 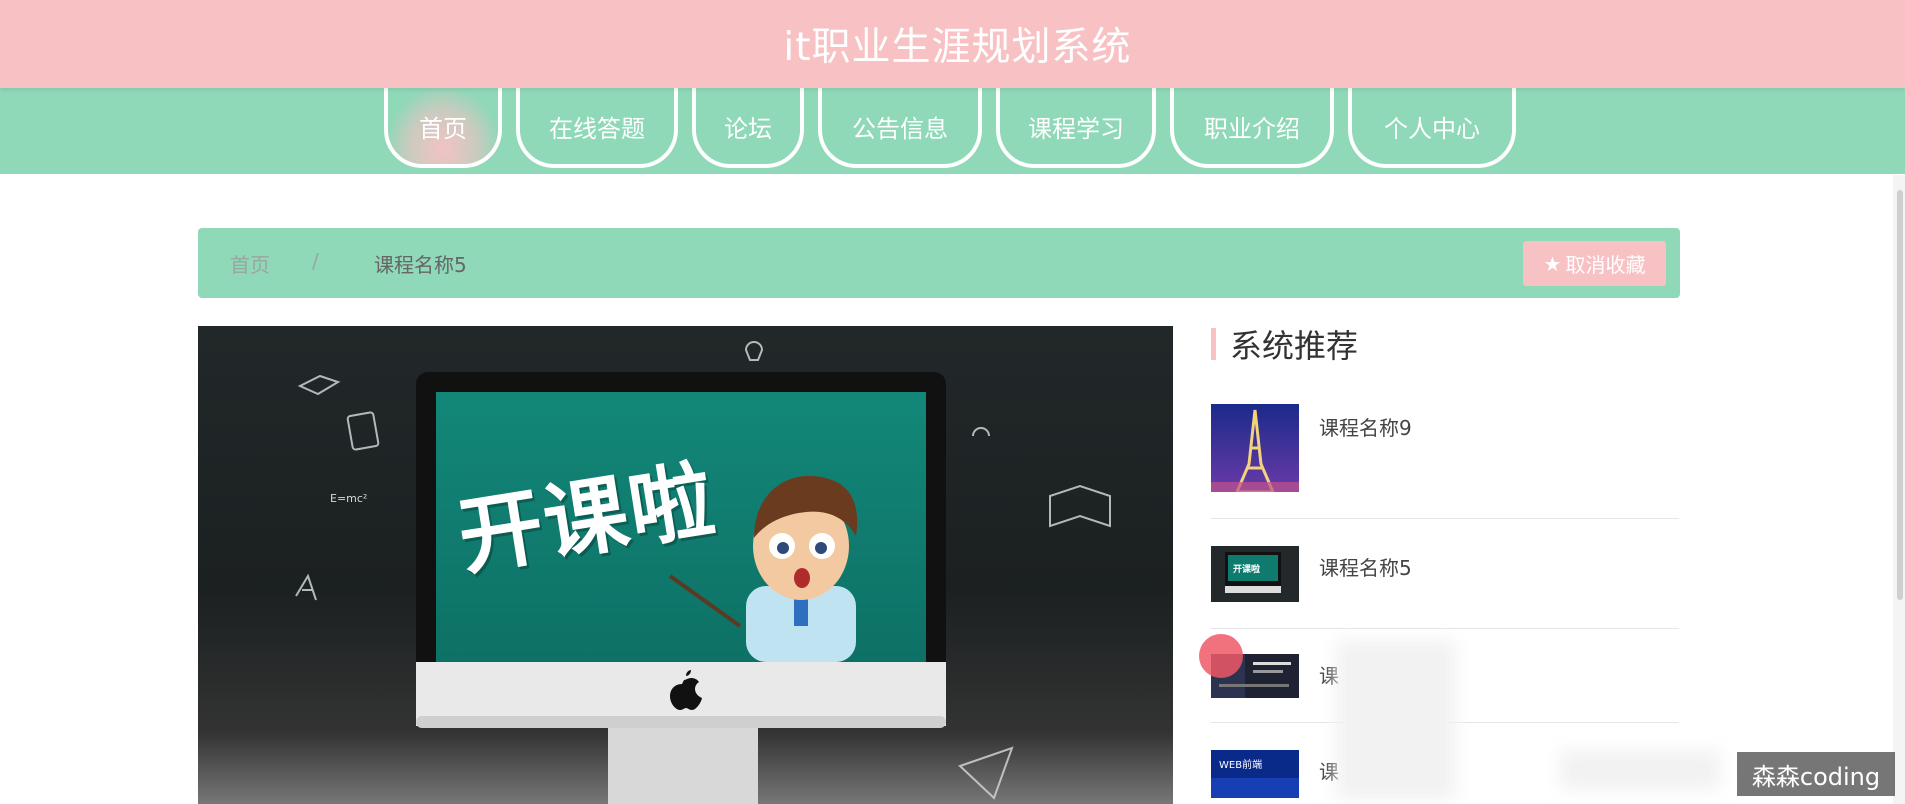 I want to click on recommend-item-name: 课程名称5, so click(x=1365, y=566).